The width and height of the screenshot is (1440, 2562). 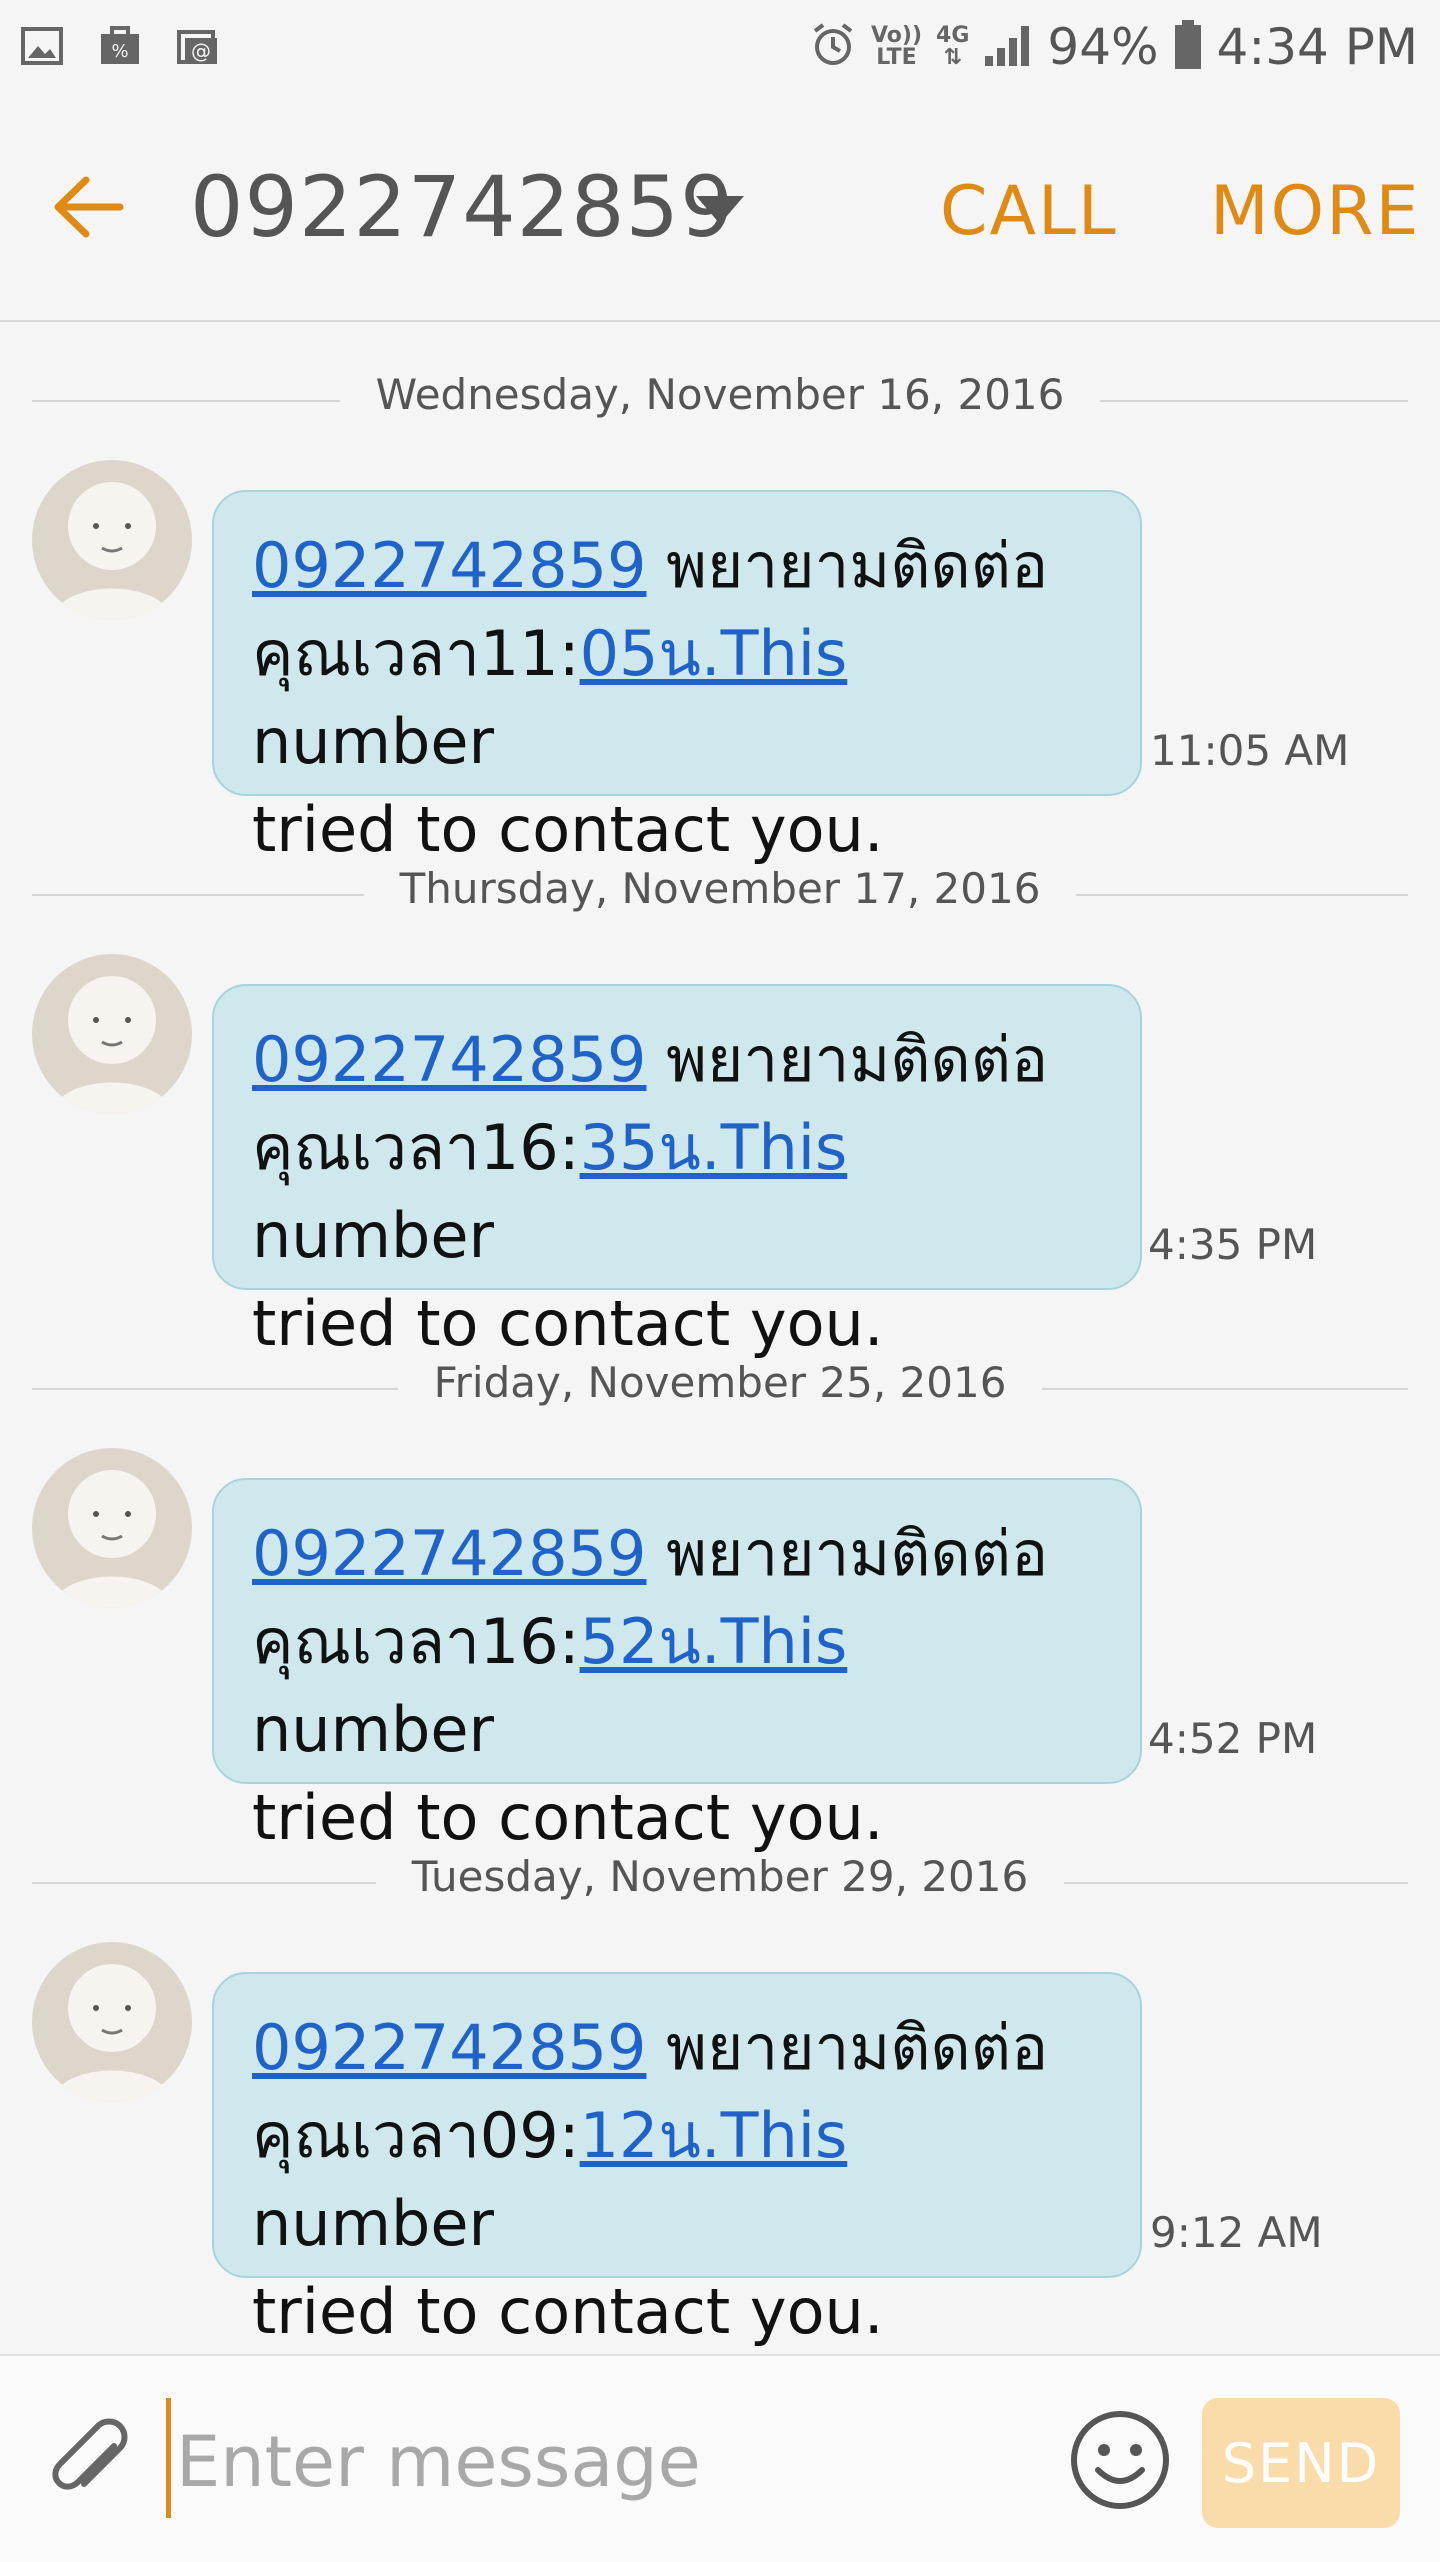 I want to click on date-divider: Wednesday, November 16, 2016, so click(x=720, y=400).